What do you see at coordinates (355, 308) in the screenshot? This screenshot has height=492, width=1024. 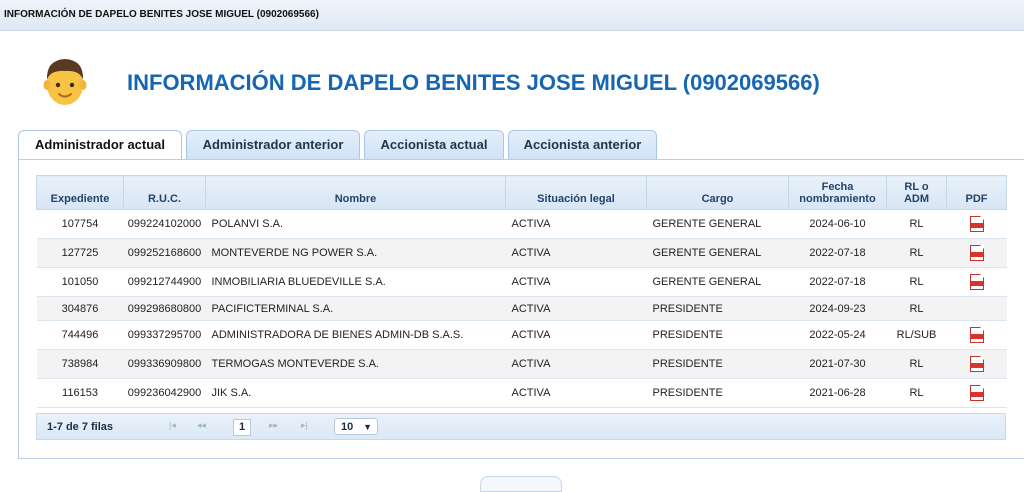 I see `table-cell-nombre: PACIFICTERMINAL S.A.` at bounding box center [355, 308].